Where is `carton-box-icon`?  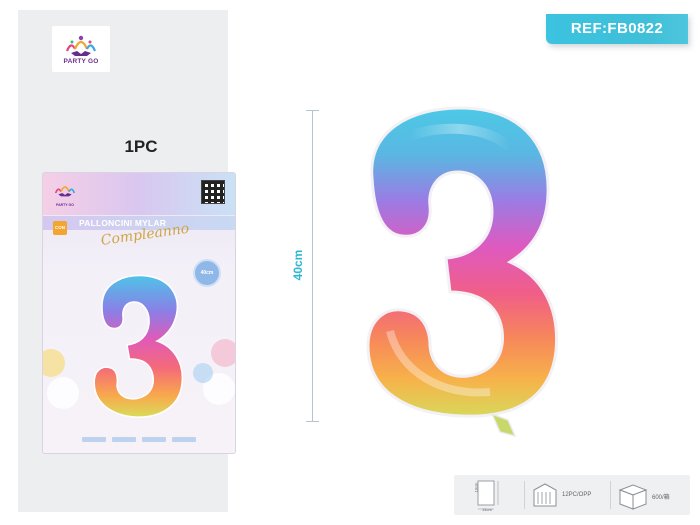
carton-box-icon is located at coordinates (633, 497).